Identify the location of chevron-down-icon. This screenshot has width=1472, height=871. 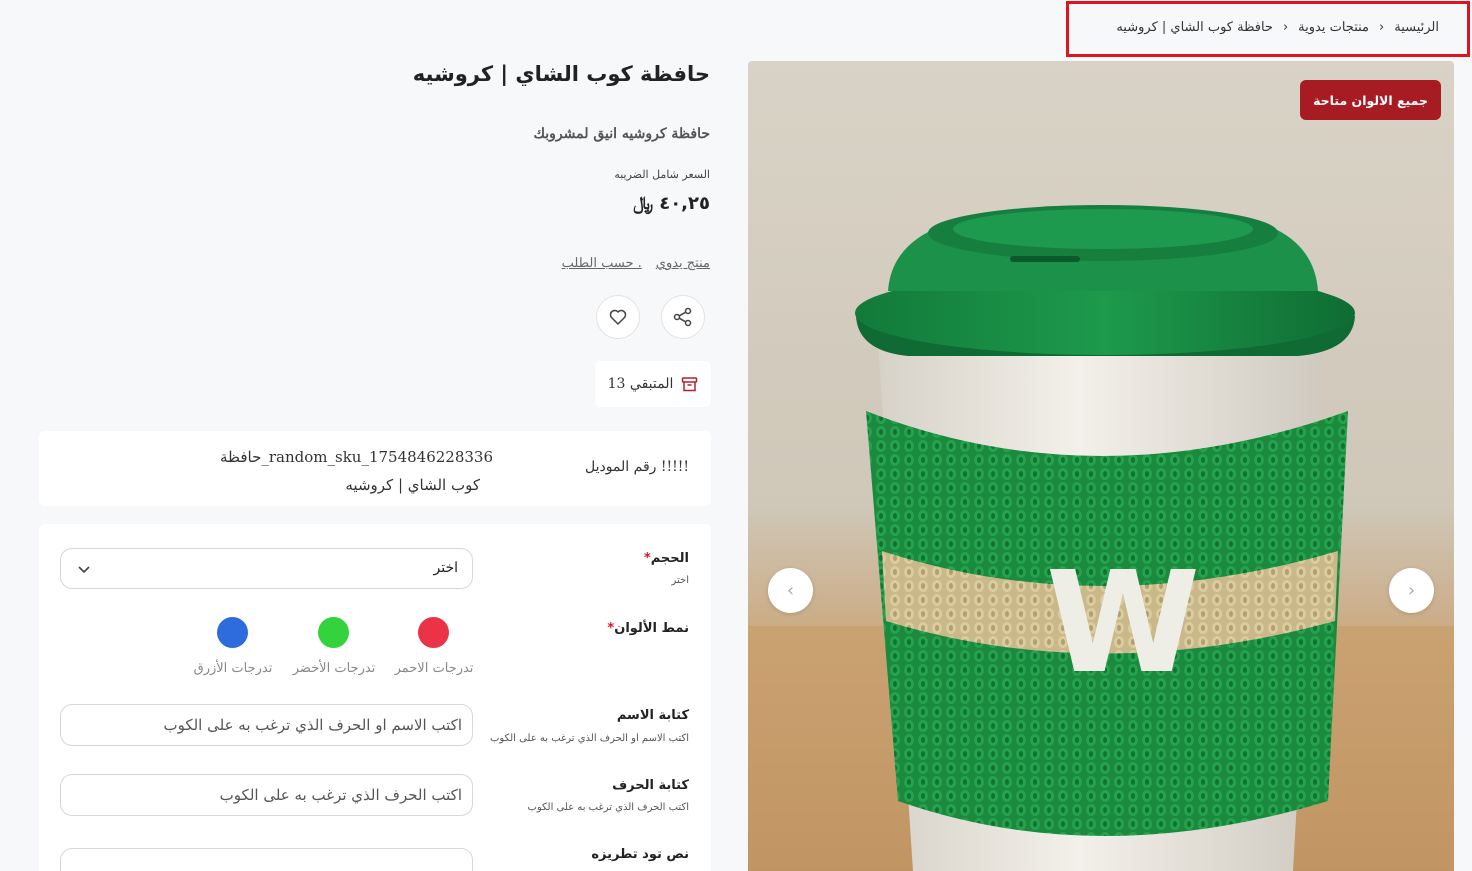
(84, 570).